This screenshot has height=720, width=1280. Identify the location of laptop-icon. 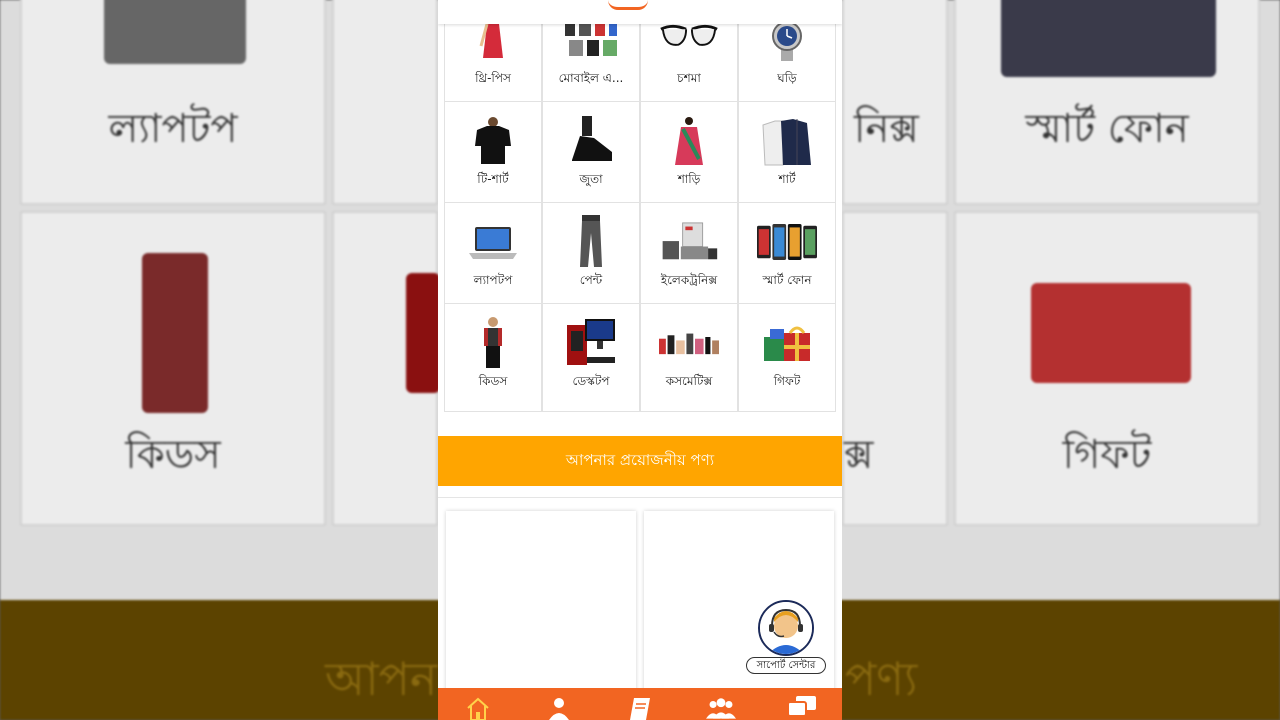
(493, 242).